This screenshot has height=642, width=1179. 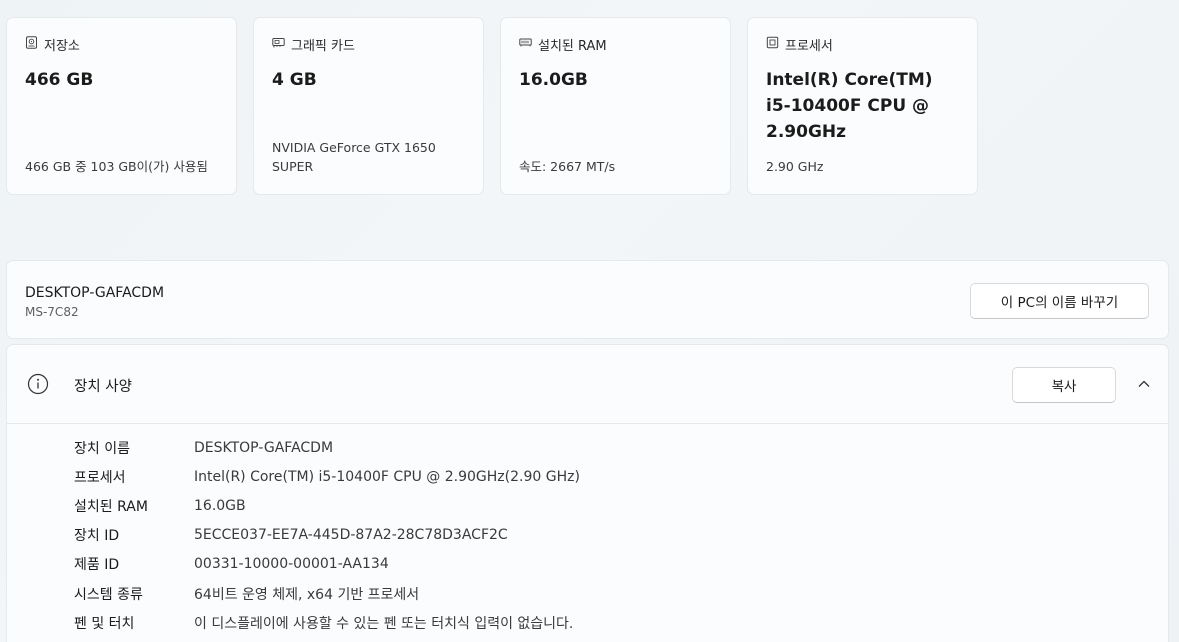 What do you see at coordinates (104, 623) in the screenshot?
I see `spec-key: 펜 및 터치` at bounding box center [104, 623].